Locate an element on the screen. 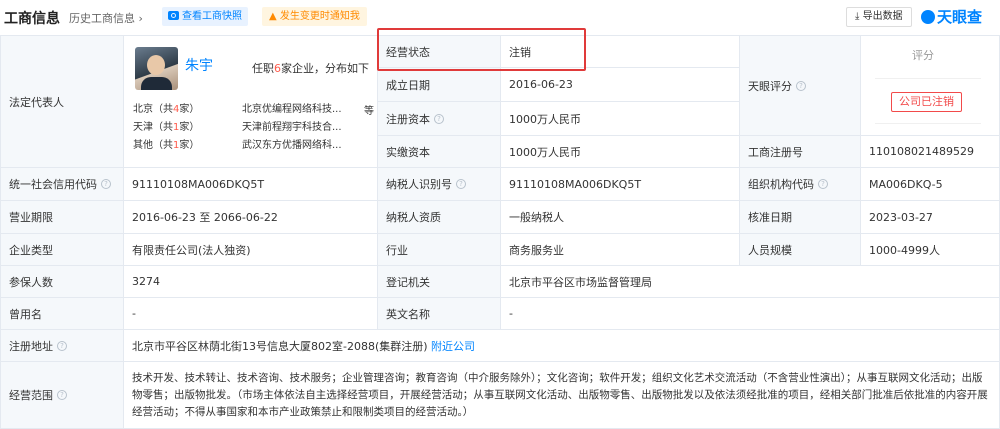 The image size is (1000, 429). addr-value: 北京市平谷区林荫北街13号信息大厦802室-2088(集群注册) 附近公司 is located at coordinates (561, 345).